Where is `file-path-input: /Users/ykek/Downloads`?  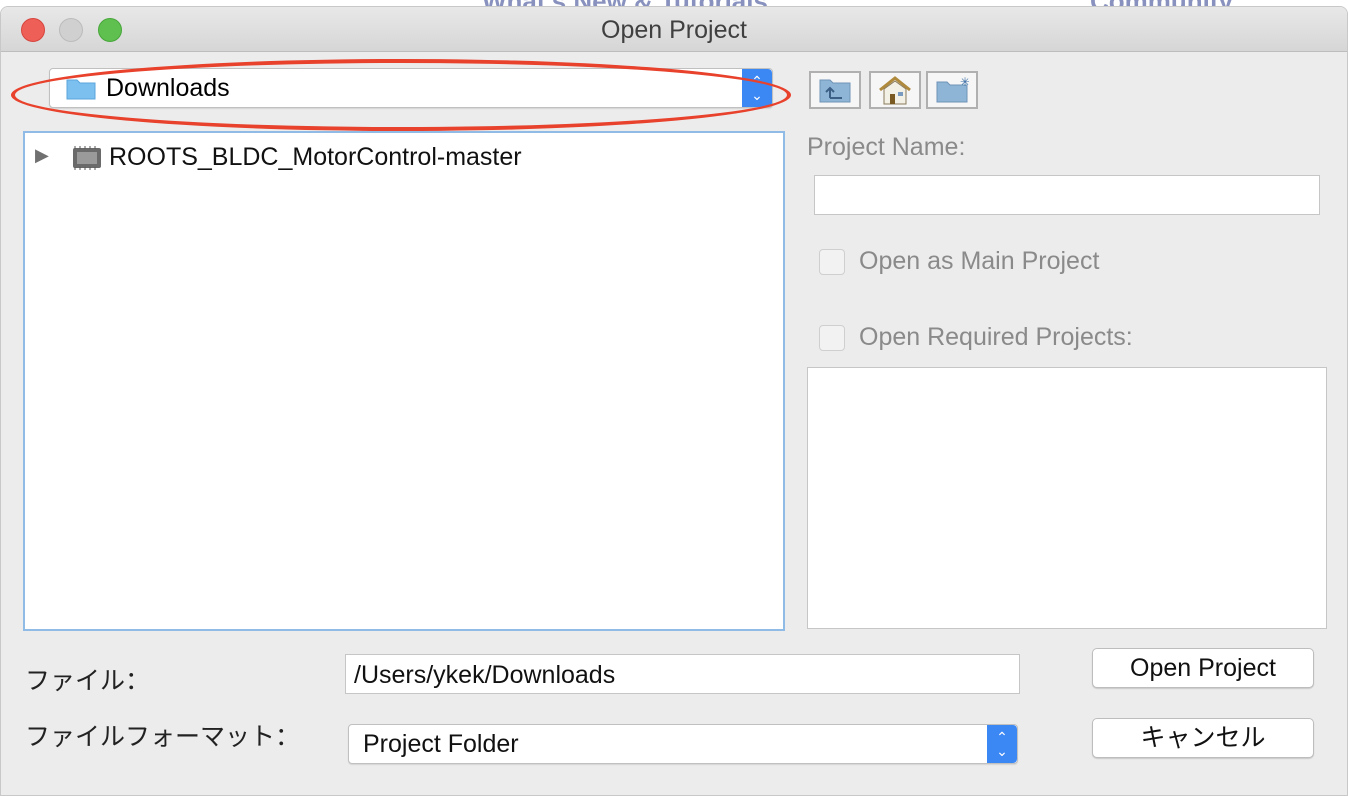 file-path-input: /Users/ykek/Downloads is located at coordinates (682, 674).